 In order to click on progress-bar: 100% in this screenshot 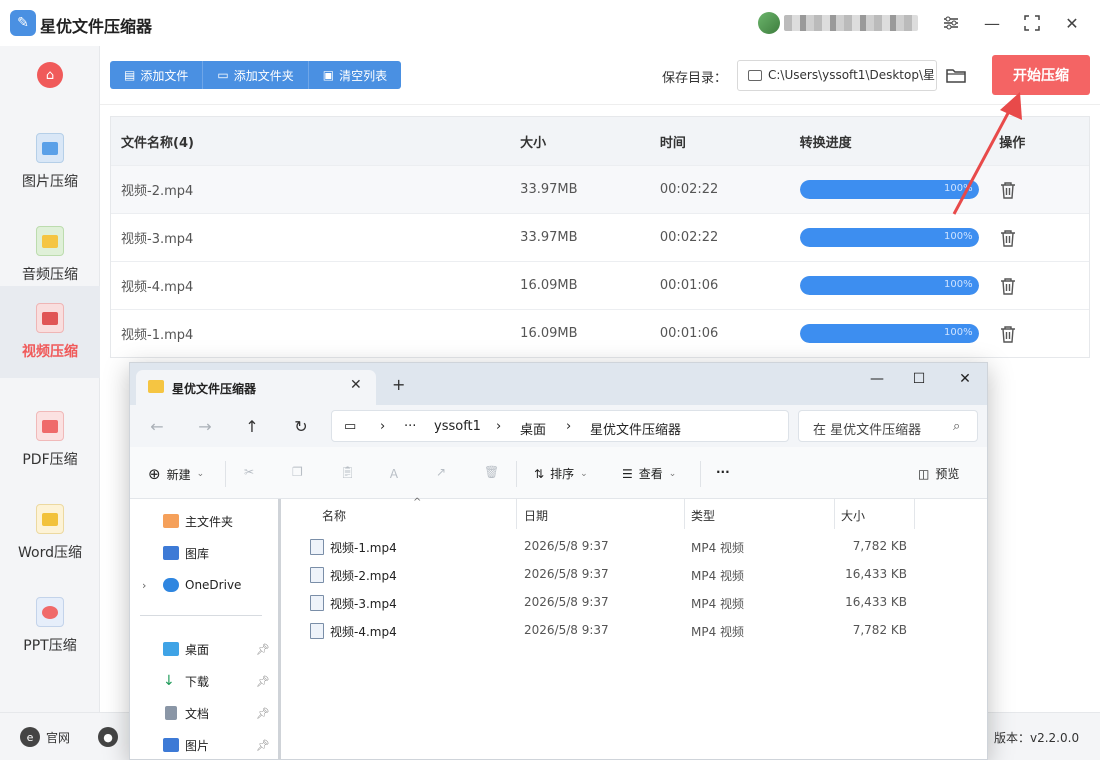, I will do `click(889, 285)`.